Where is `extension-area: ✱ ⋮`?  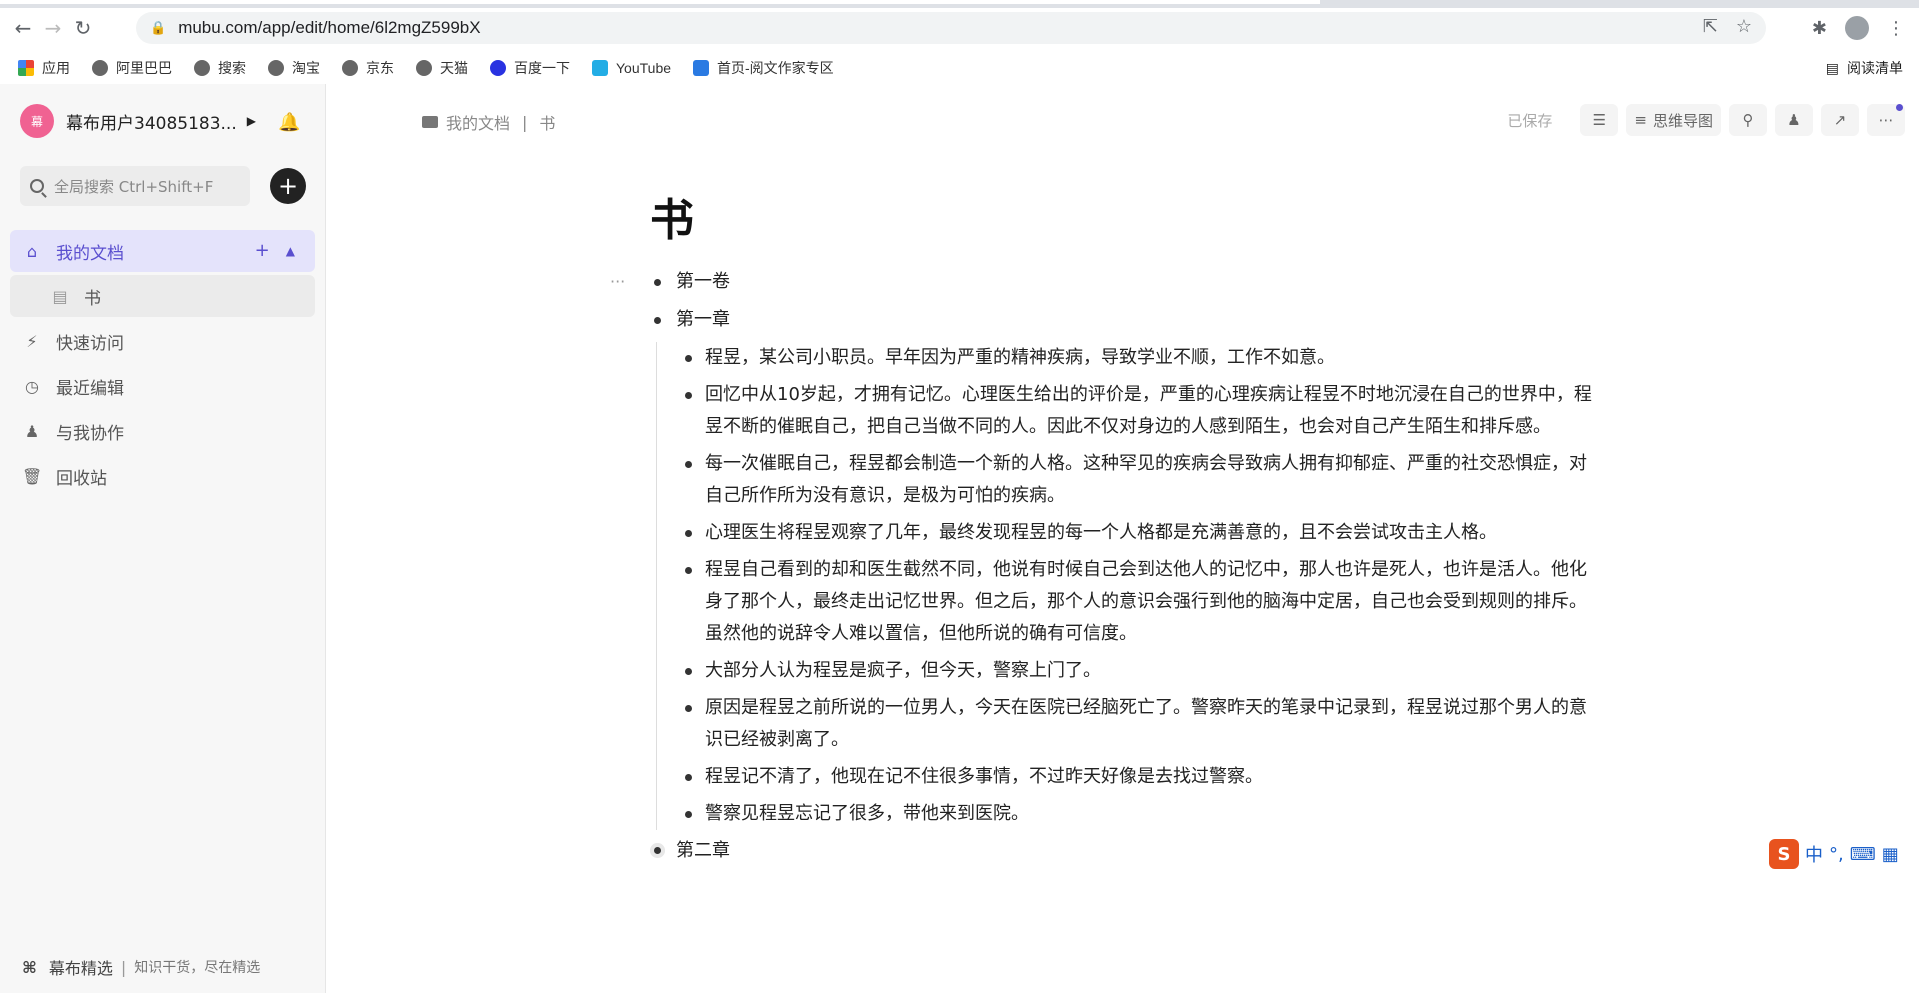
extension-area: ✱ ⋮ is located at coordinates (1858, 28).